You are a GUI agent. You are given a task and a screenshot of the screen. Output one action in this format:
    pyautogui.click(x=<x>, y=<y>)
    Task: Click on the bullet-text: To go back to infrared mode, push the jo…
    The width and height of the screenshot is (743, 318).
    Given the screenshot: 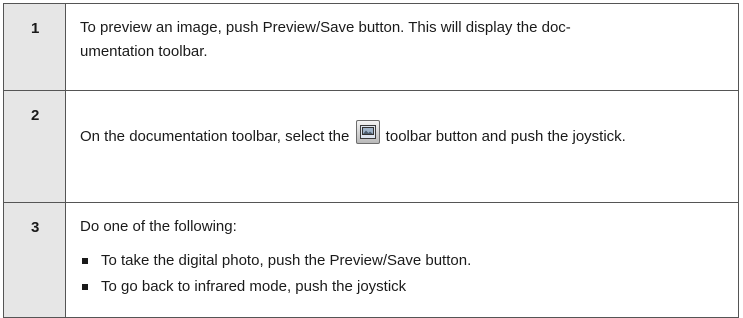 What is the action you would take?
    pyautogui.click(x=254, y=286)
    